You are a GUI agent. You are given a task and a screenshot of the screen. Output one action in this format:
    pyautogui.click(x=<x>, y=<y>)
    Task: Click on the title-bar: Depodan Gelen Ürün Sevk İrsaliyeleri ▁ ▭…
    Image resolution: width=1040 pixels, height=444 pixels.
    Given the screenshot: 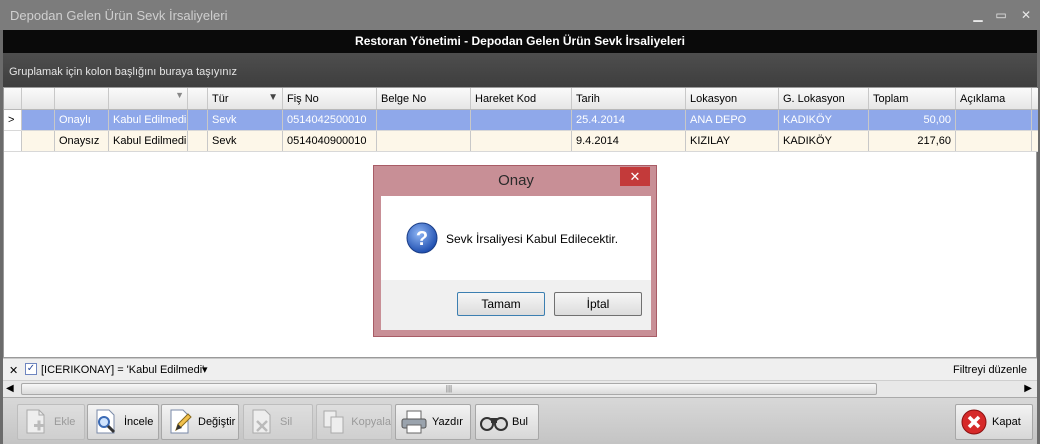 What is the action you would take?
    pyautogui.click(x=520, y=15)
    